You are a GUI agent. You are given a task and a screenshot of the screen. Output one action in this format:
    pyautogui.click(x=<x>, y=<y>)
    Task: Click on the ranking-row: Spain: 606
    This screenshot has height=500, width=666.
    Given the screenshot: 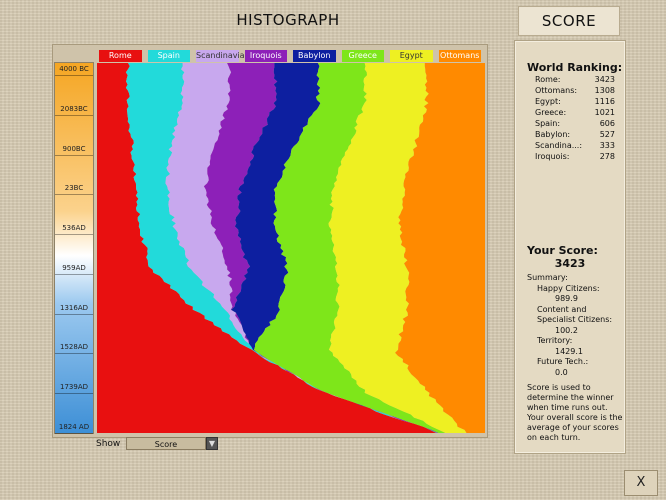 What is the action you would take?
    pyautogui.click(x=575, y=123)
    